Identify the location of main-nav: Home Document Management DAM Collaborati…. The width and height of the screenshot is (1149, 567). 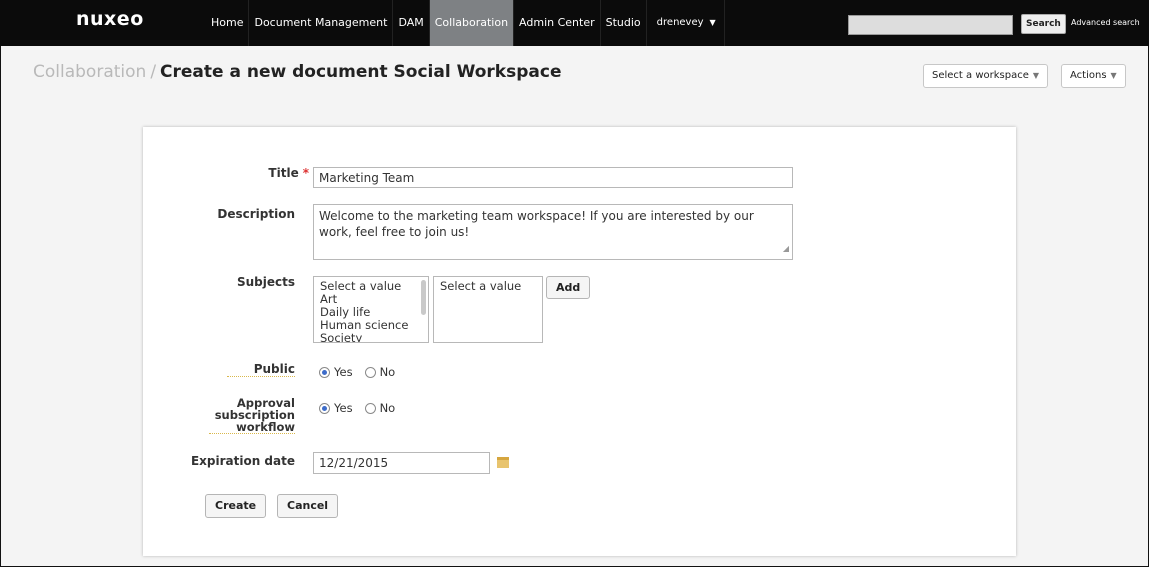
(465, 23).